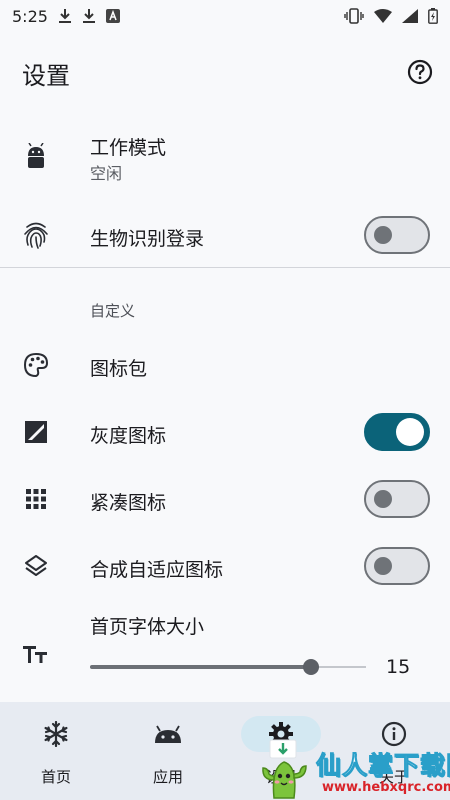  Describe the element at coordinates (225, 267) in the screenshot. I see `section-divider` at that location.